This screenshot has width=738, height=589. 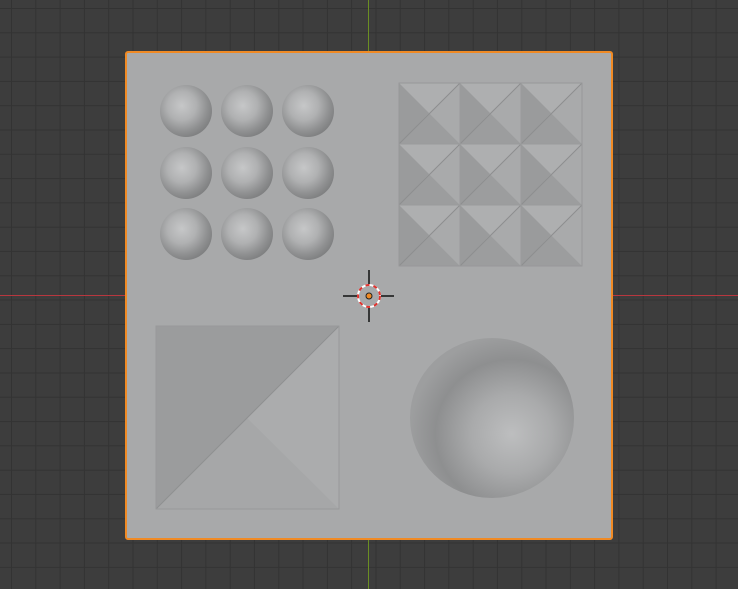 I want to click on origin-dot-icon, so click(x=369, y=296).